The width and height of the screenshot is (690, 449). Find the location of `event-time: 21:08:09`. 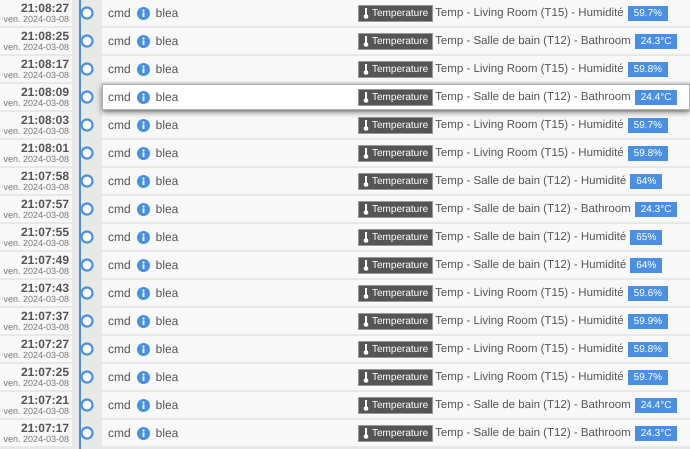

event-time: 21:08:09 is located at coordinates (44, 92).